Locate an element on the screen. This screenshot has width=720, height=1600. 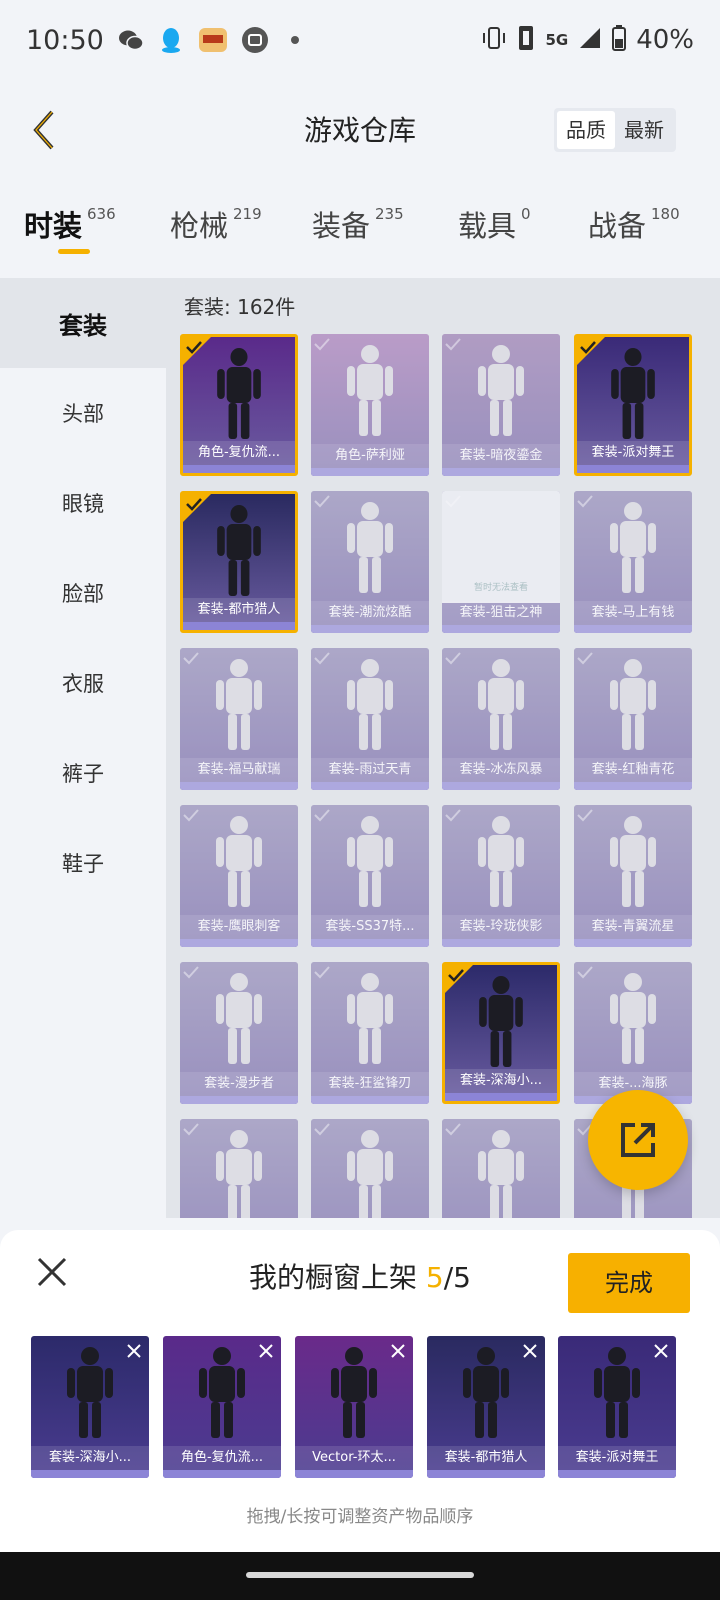
back-button is located at coordinates (43, 130).